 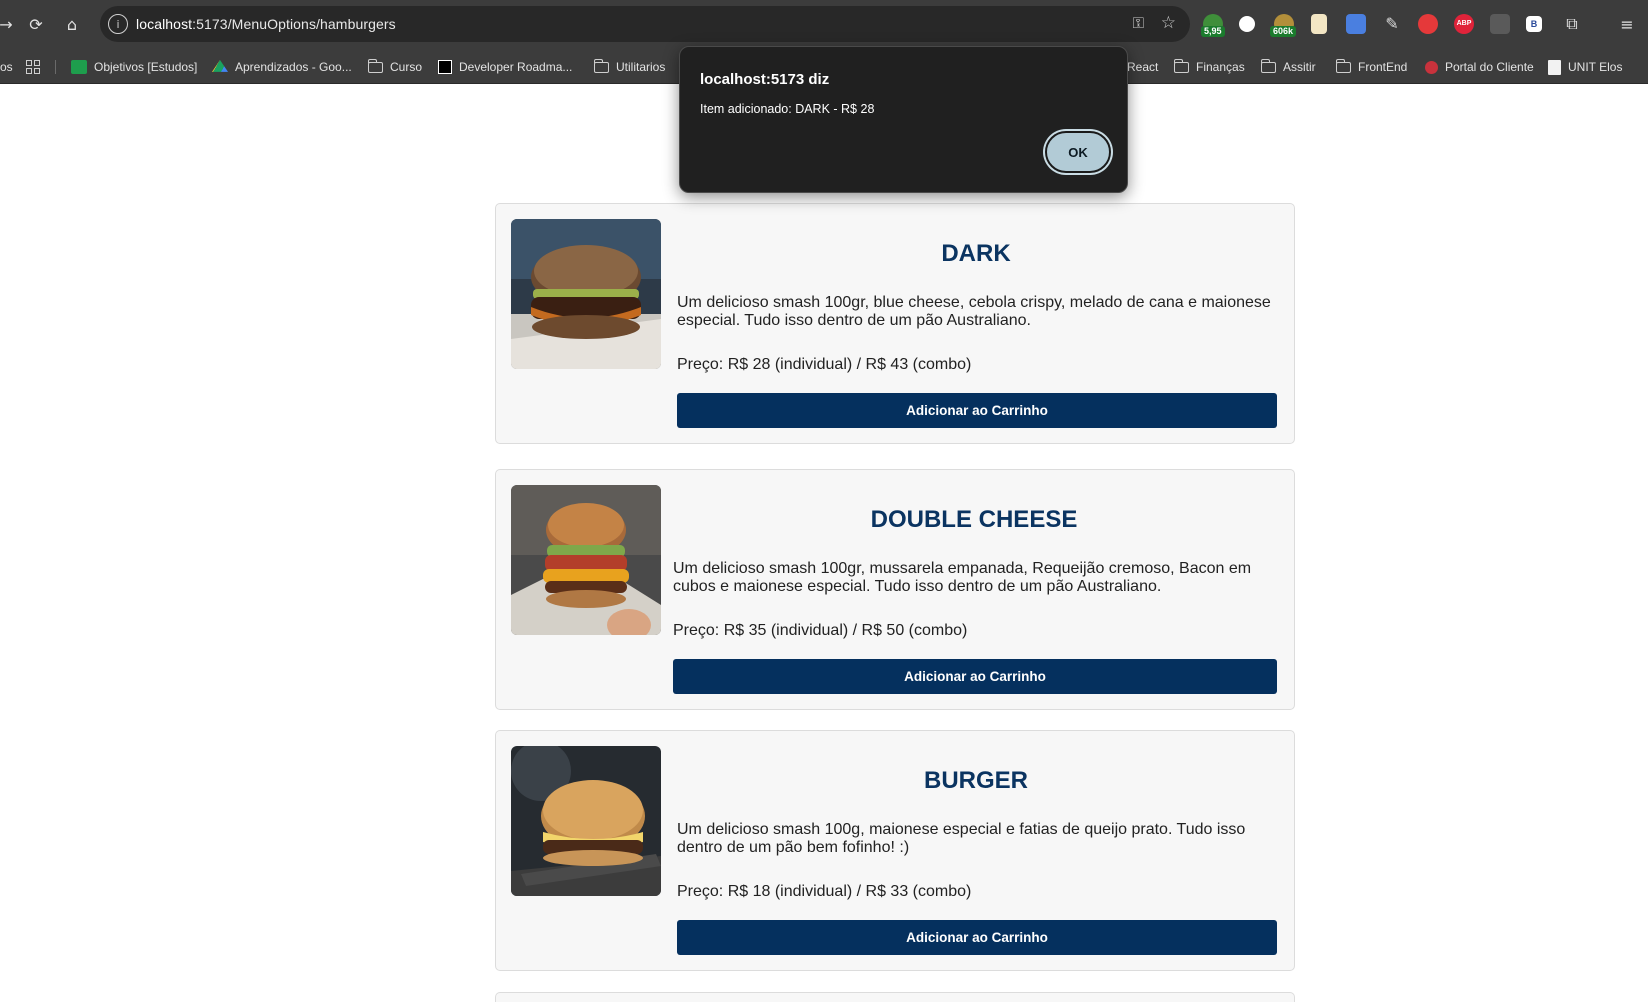 I want to click on item-title: DOUBLE CHEESE, so click(x=974, y=519).